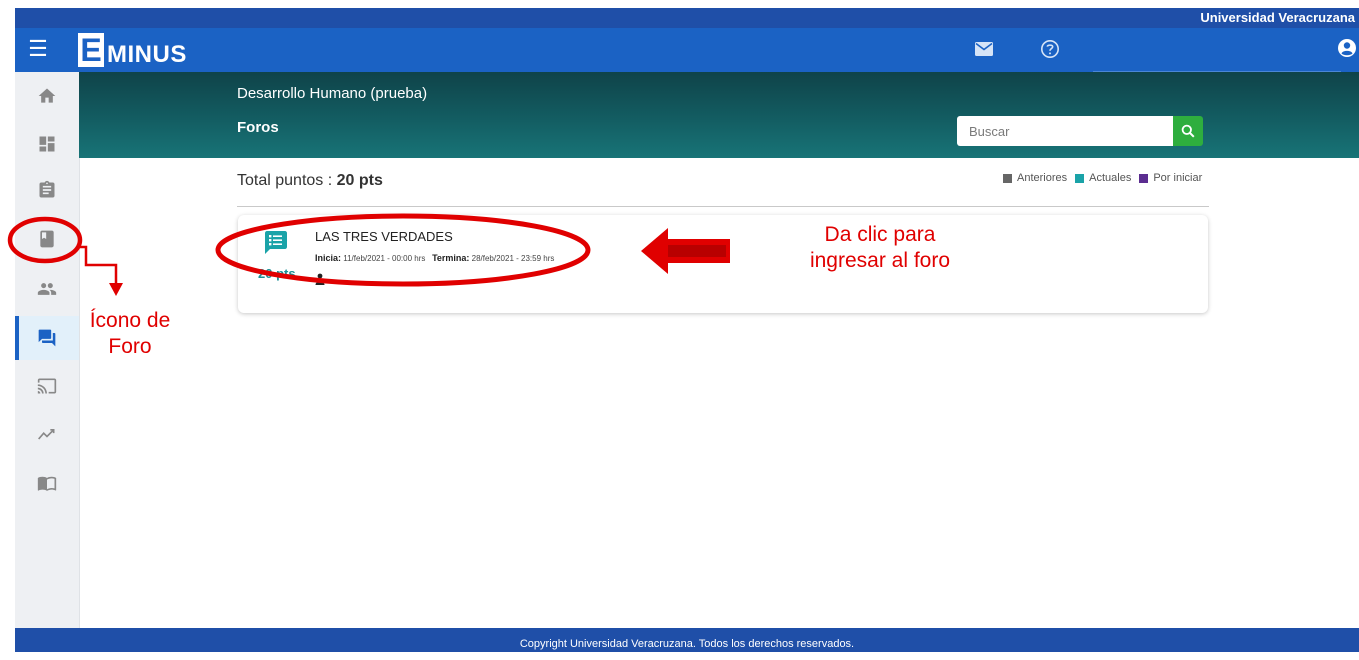 The width and height of the screenshot is (1359, 660). I want to click on people-icon, so click(47, 289).